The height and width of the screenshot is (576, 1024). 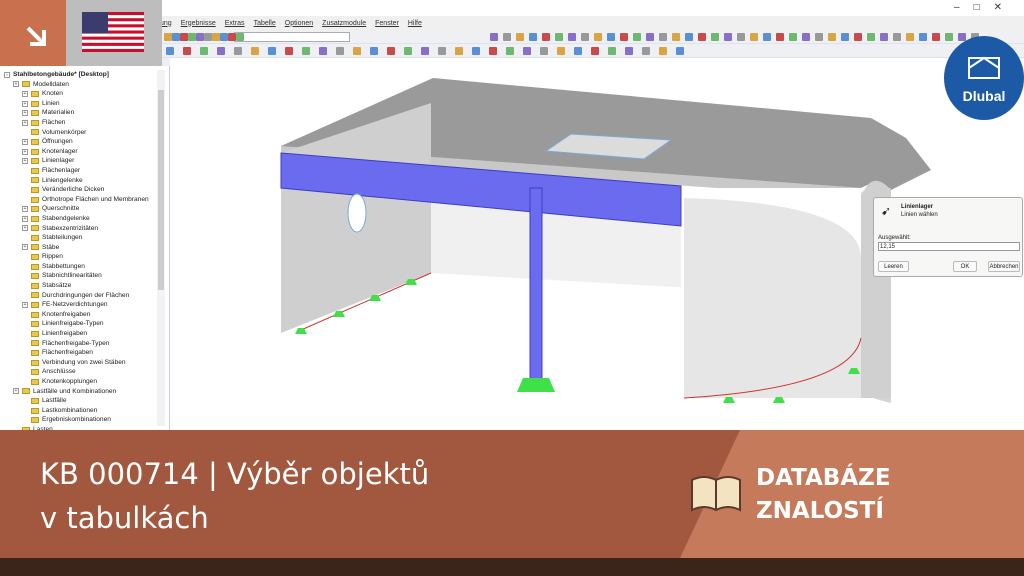 What do you see at coordinates (76, 142) in the screenshot?
I see `tree-item: + Öffnungen` at bounding box center [76, 142].